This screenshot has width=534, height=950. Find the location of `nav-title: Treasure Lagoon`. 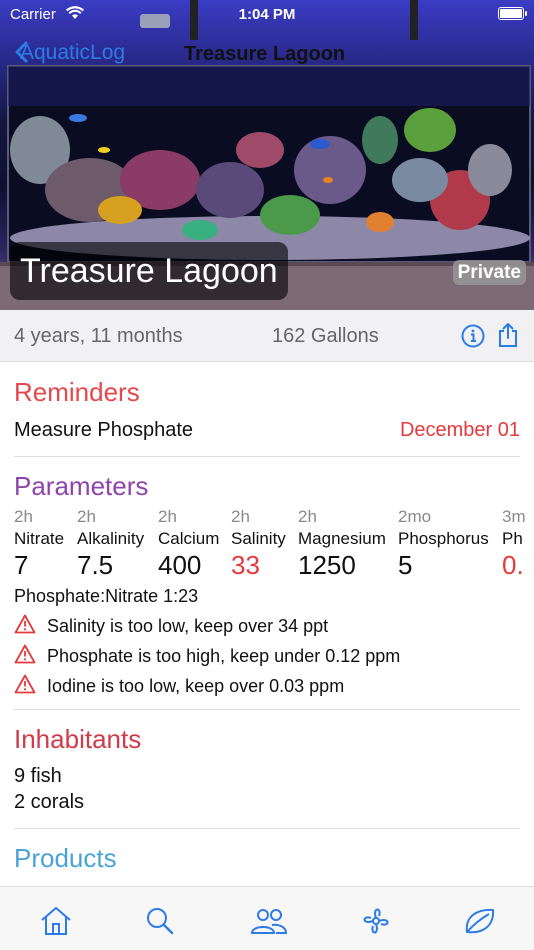

nav-title: Treasure Lagoon is located at coordinates (265, 54).